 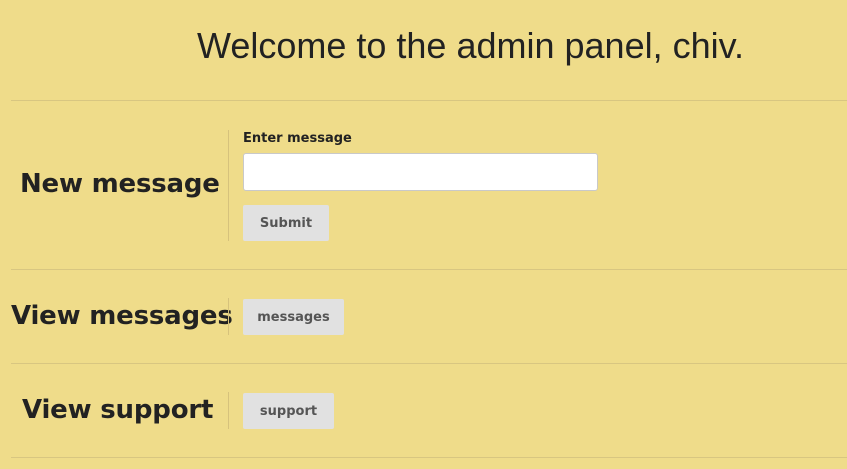 I want to click on support-button: support, so click(x=288, y=411).